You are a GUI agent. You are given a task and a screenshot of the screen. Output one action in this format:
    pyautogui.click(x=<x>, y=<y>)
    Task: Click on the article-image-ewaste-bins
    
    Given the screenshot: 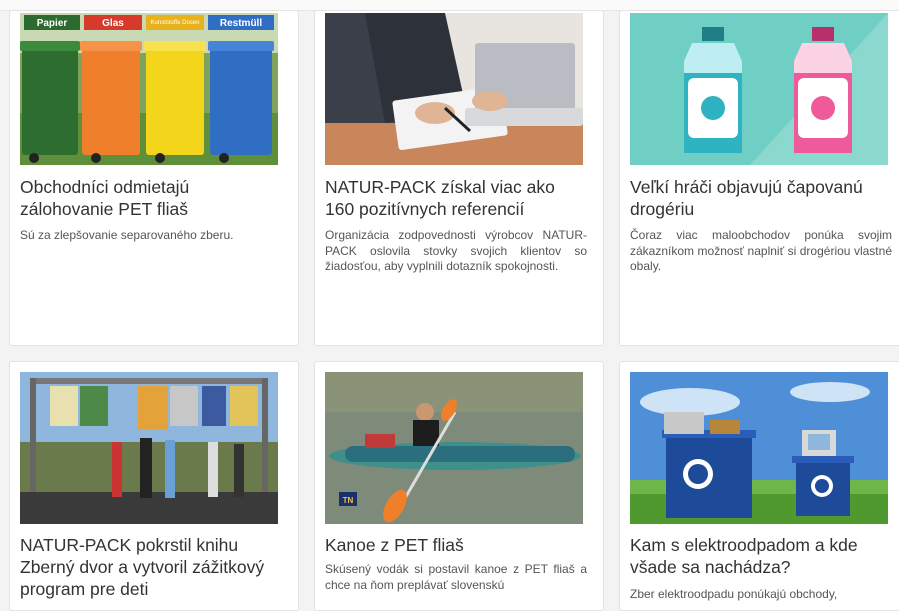 What is the action you would take?
    pyautogui.click(x=759, y=448)
    